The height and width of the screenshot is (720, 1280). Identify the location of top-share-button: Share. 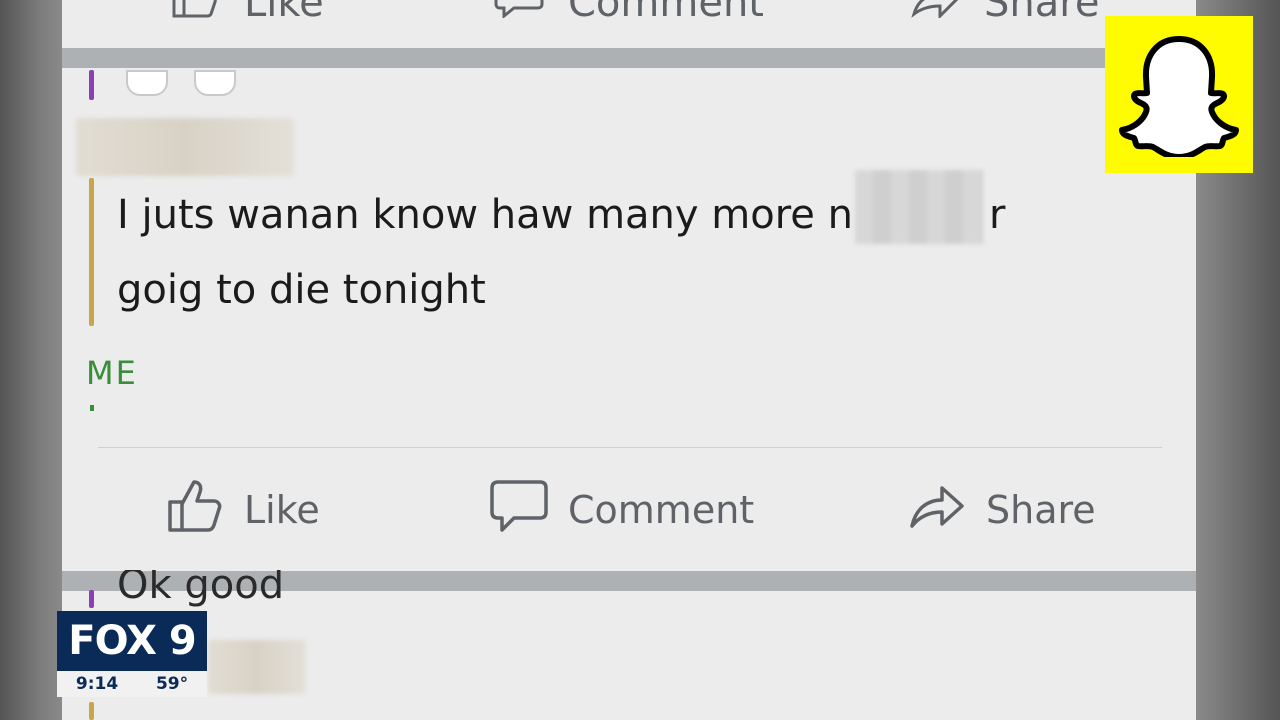
(1004, 14).